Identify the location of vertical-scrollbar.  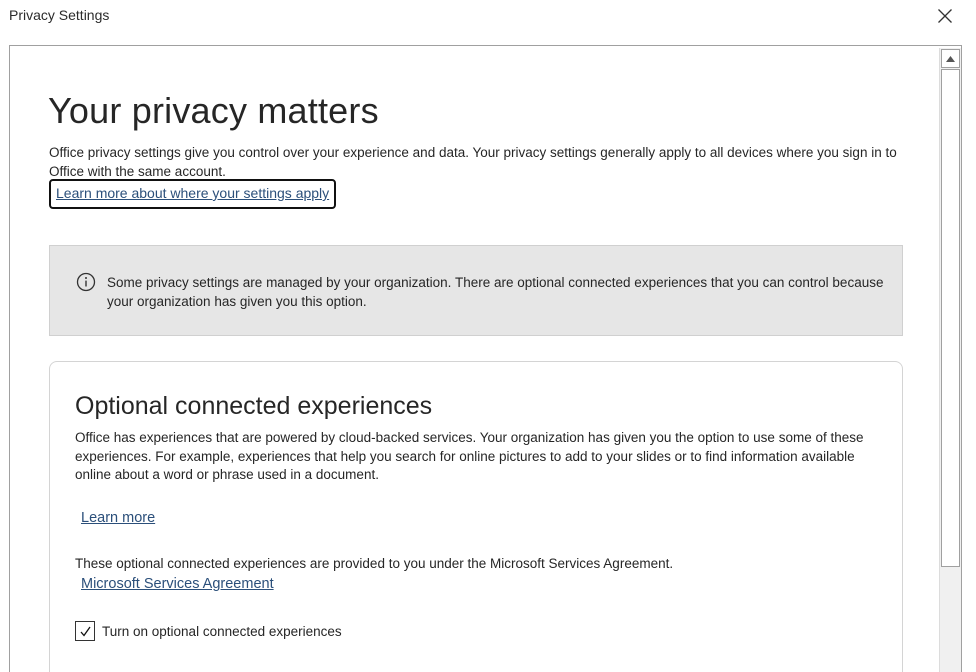
(950, 360).